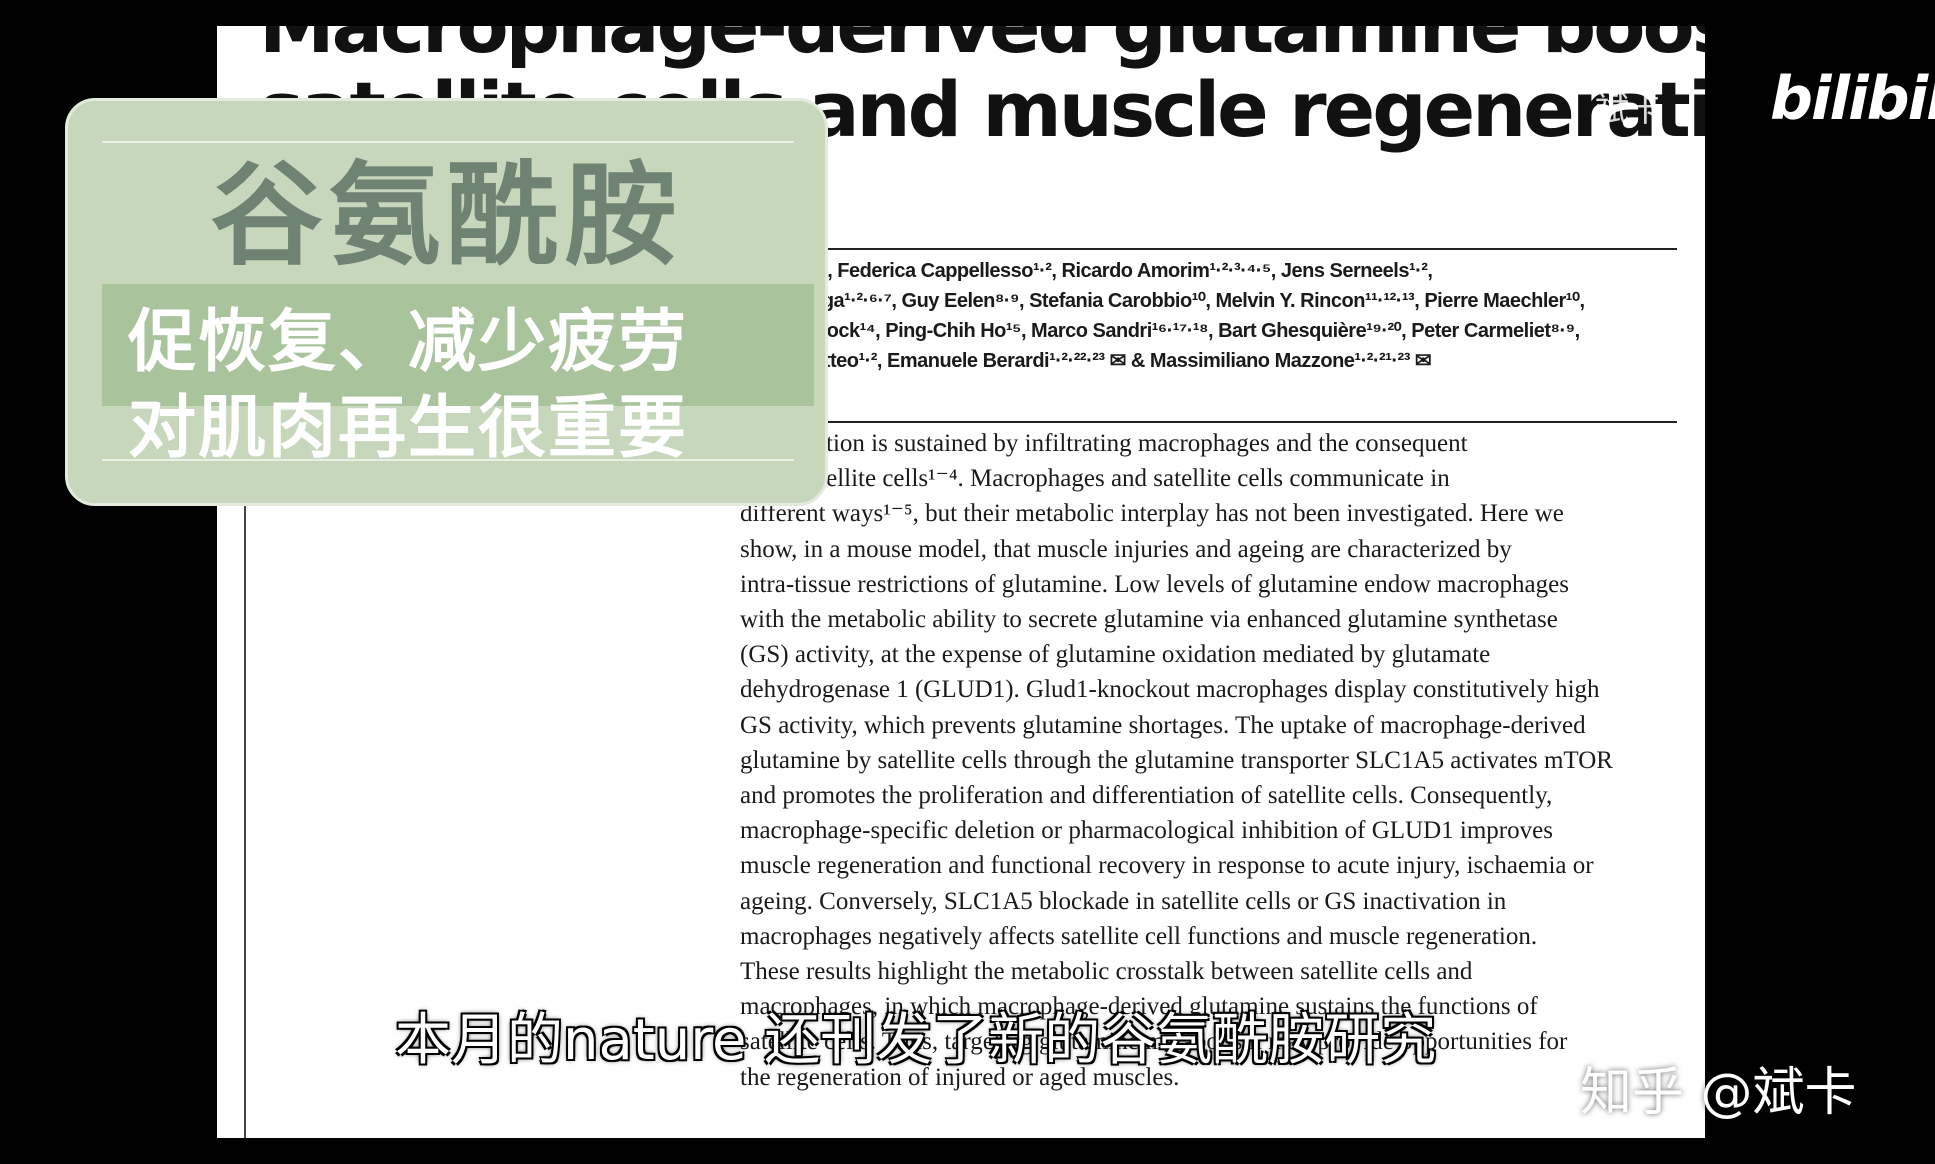 The height and width of the screenshot is (1164, 1935). Describe the element at coordinates (408, 428) in the screenshot. I see `badge-subtitle-2: 对肌肉再生很重要` at that location.